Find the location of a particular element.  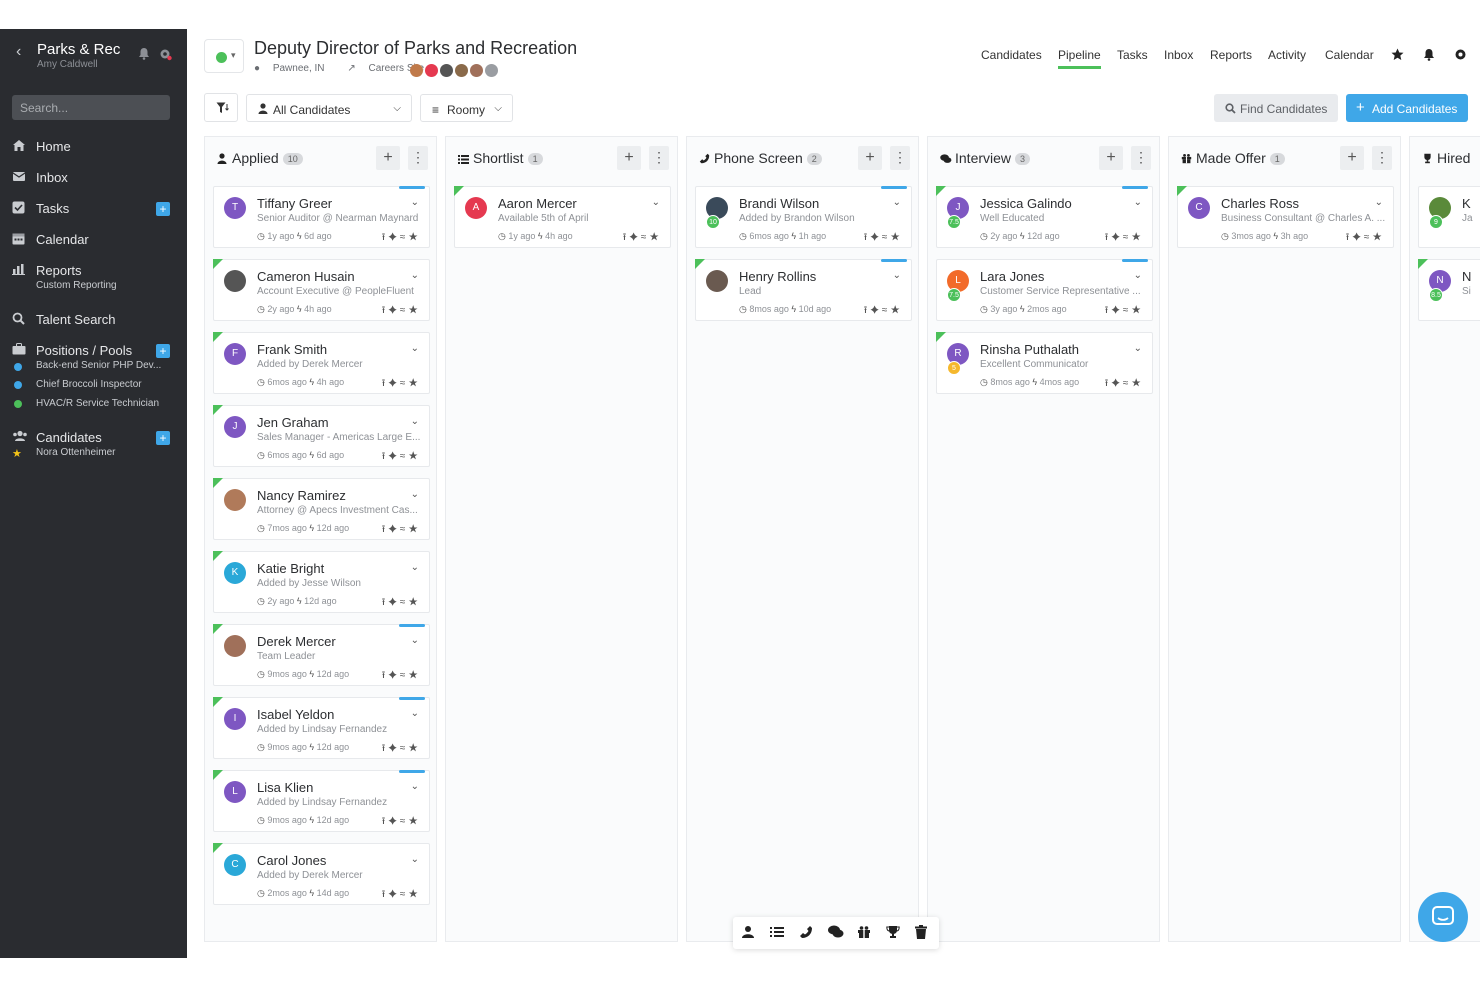

sidebar-item-calendar: Calendar is located at coordinates (93, 240).